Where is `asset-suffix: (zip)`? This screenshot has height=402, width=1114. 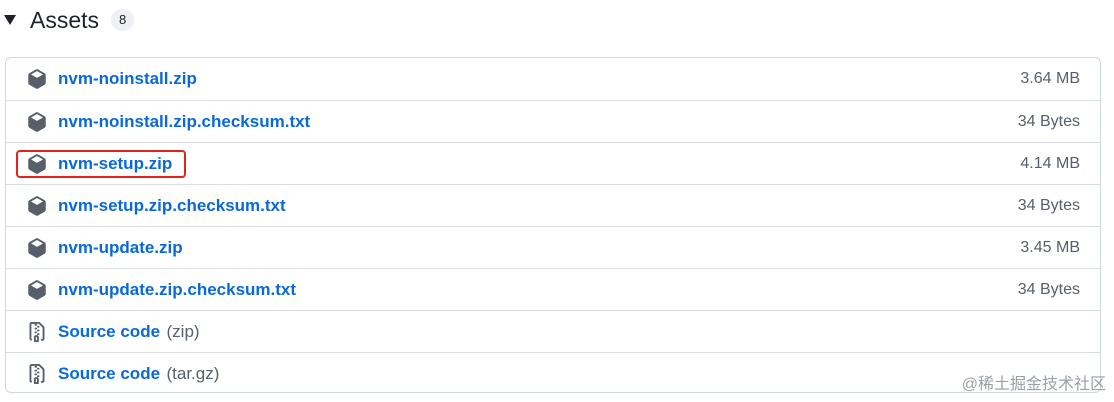 asset-suffix: (zip) is located at coordinates (183, 331).